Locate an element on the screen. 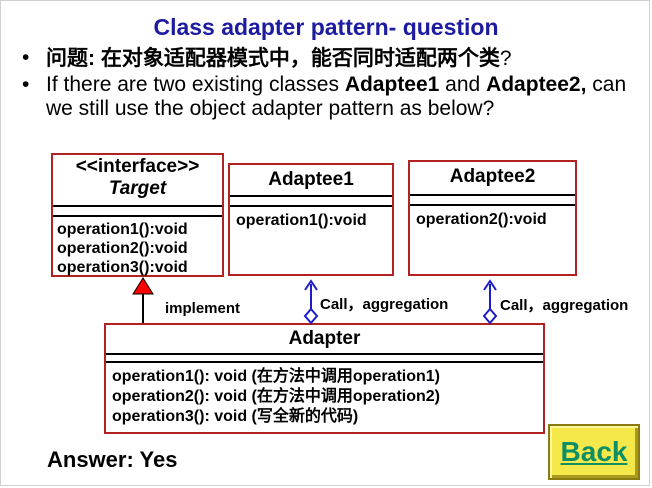 This screenshot has width=652, height=488. aggregation2-label: Call，aggregation is located at coordinates (564, 305).